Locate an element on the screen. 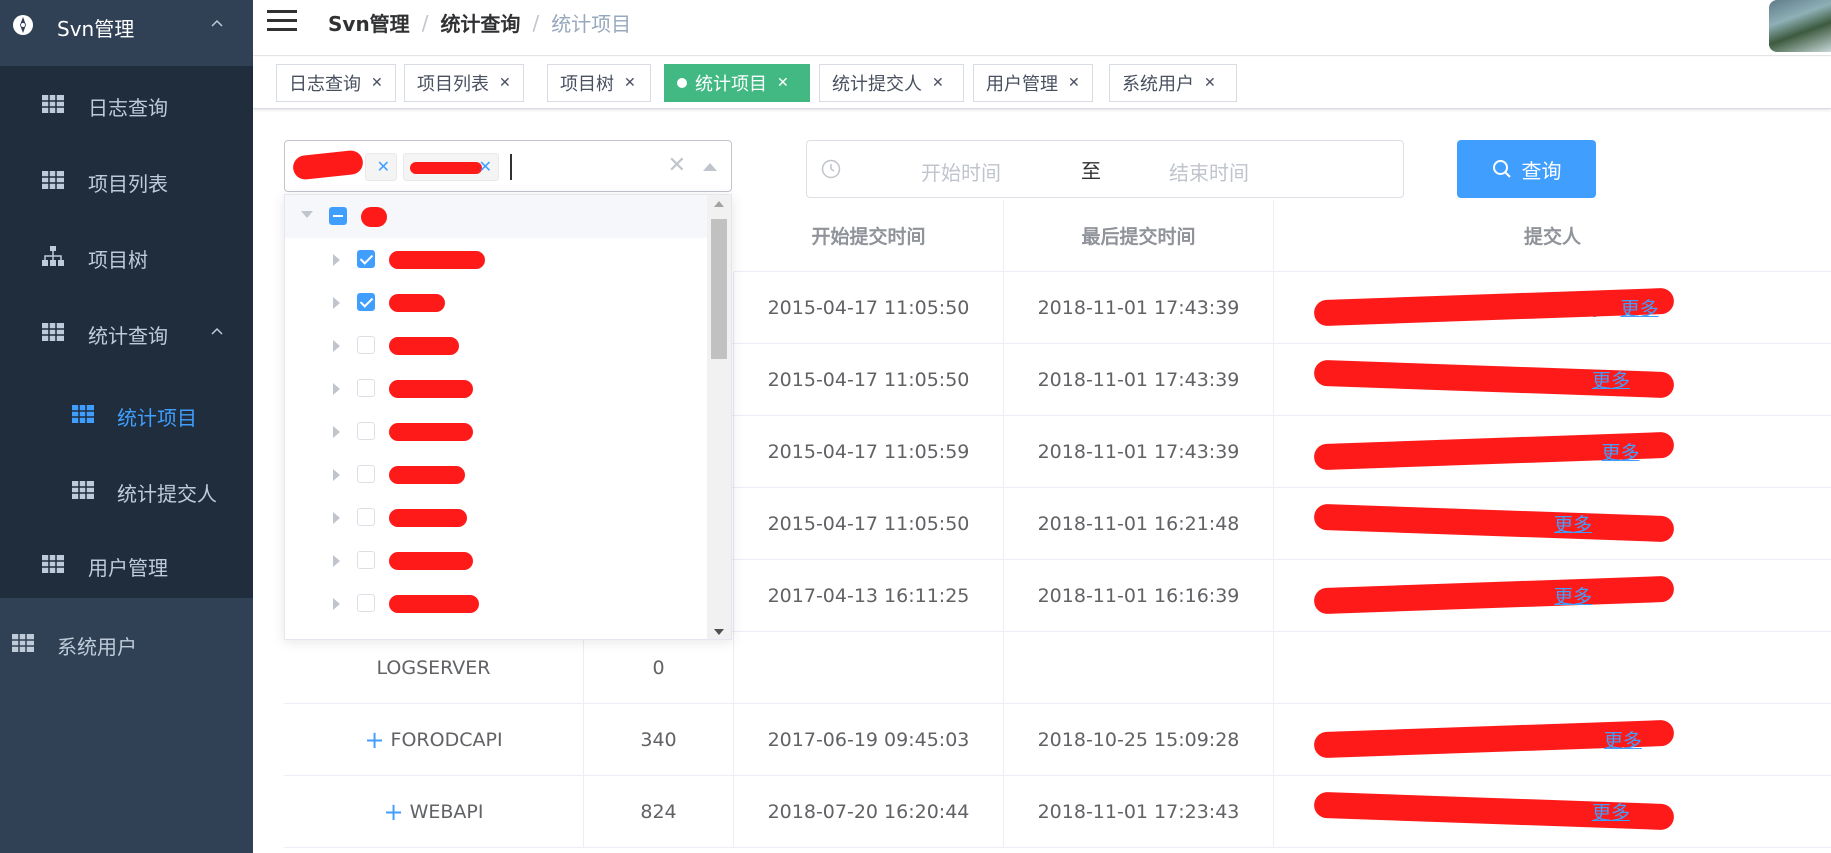 This screenshot has height=853, width=1831. caret-down-icon is located at coordinates (307, 214).